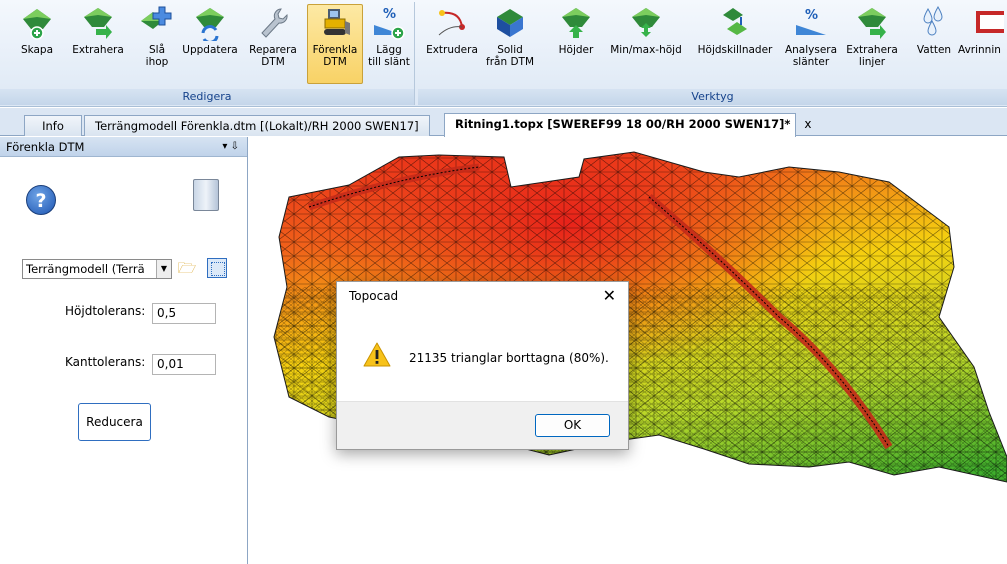 This screenshot has height=564, width=1007. I want to click on ok-button: OK, so click(572, 425).